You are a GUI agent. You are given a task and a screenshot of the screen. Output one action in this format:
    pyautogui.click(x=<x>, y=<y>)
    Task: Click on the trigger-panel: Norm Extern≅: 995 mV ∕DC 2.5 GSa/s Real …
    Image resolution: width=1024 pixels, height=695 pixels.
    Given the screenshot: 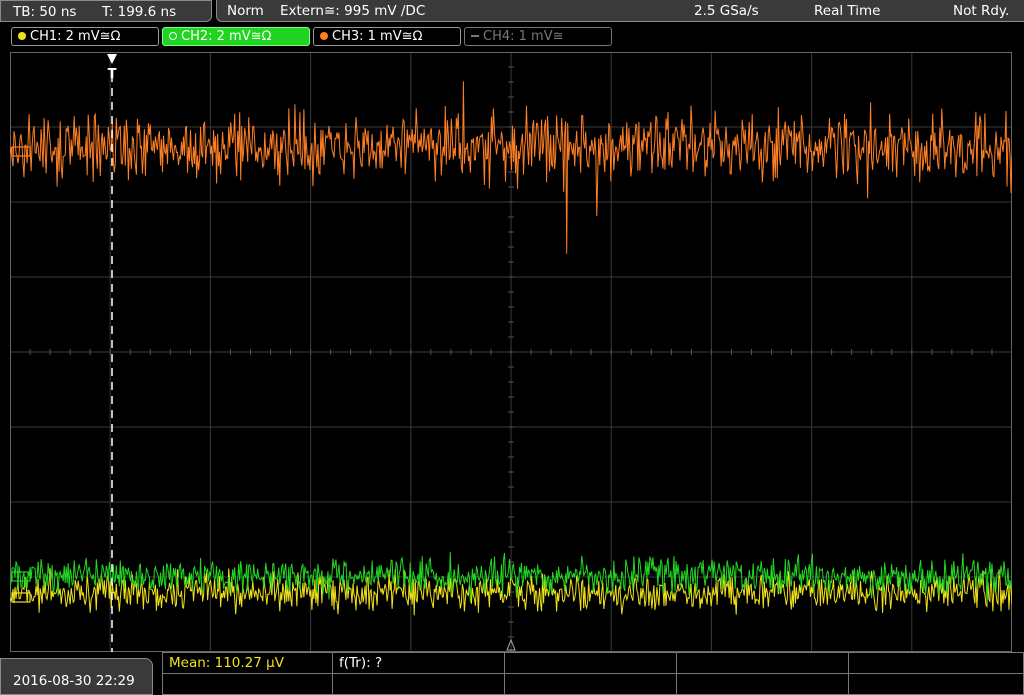 What is the action you would take?
    pyautogui.click(x=620, y=11)
    